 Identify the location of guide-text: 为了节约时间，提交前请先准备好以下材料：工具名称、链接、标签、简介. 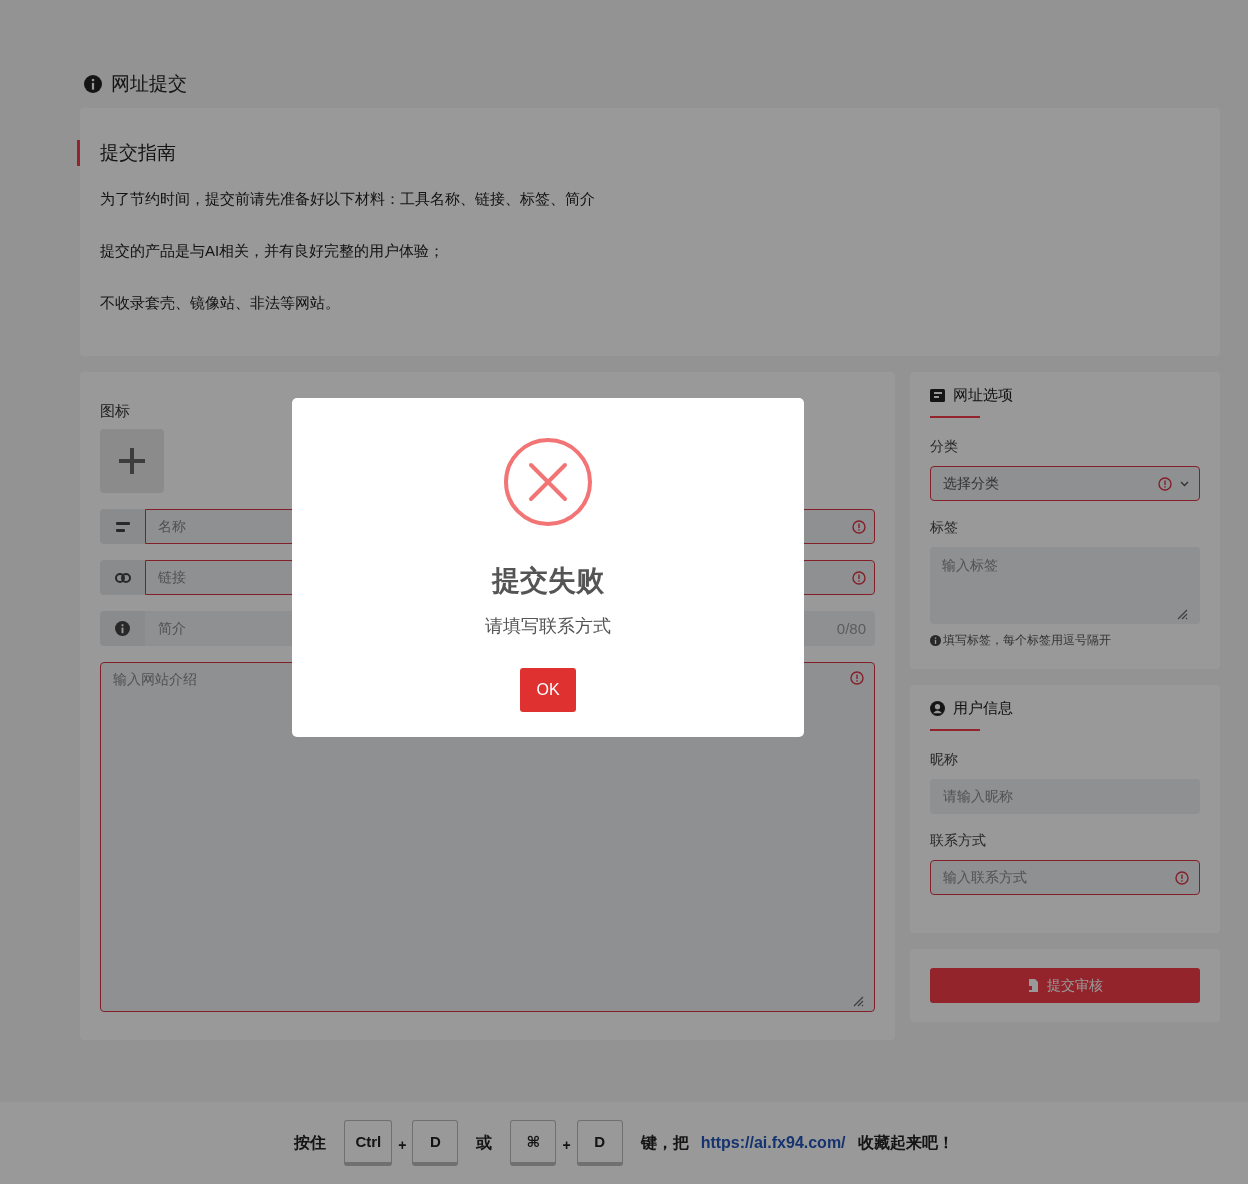
(348, 199).